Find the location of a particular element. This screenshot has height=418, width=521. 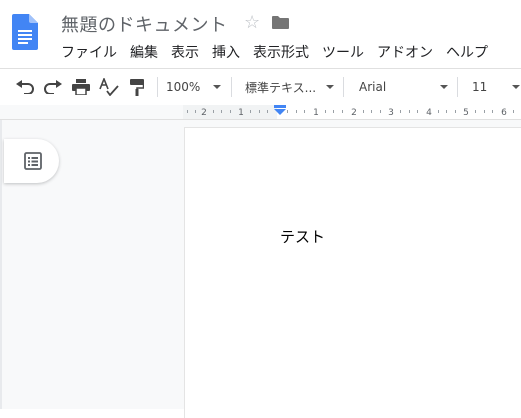

spellcheck-button is located at coordinates (109, 87).